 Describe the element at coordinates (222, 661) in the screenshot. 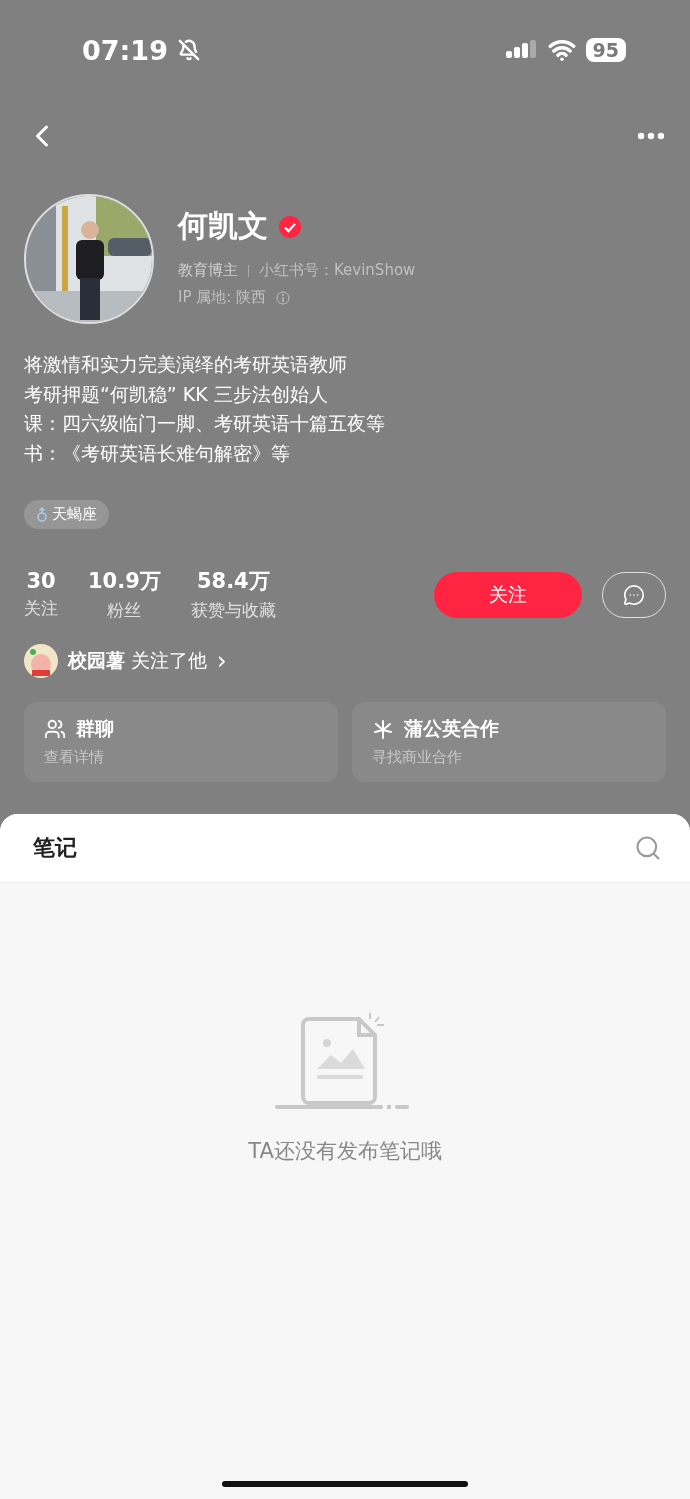

I see `chevron-icon: ›` at that location.